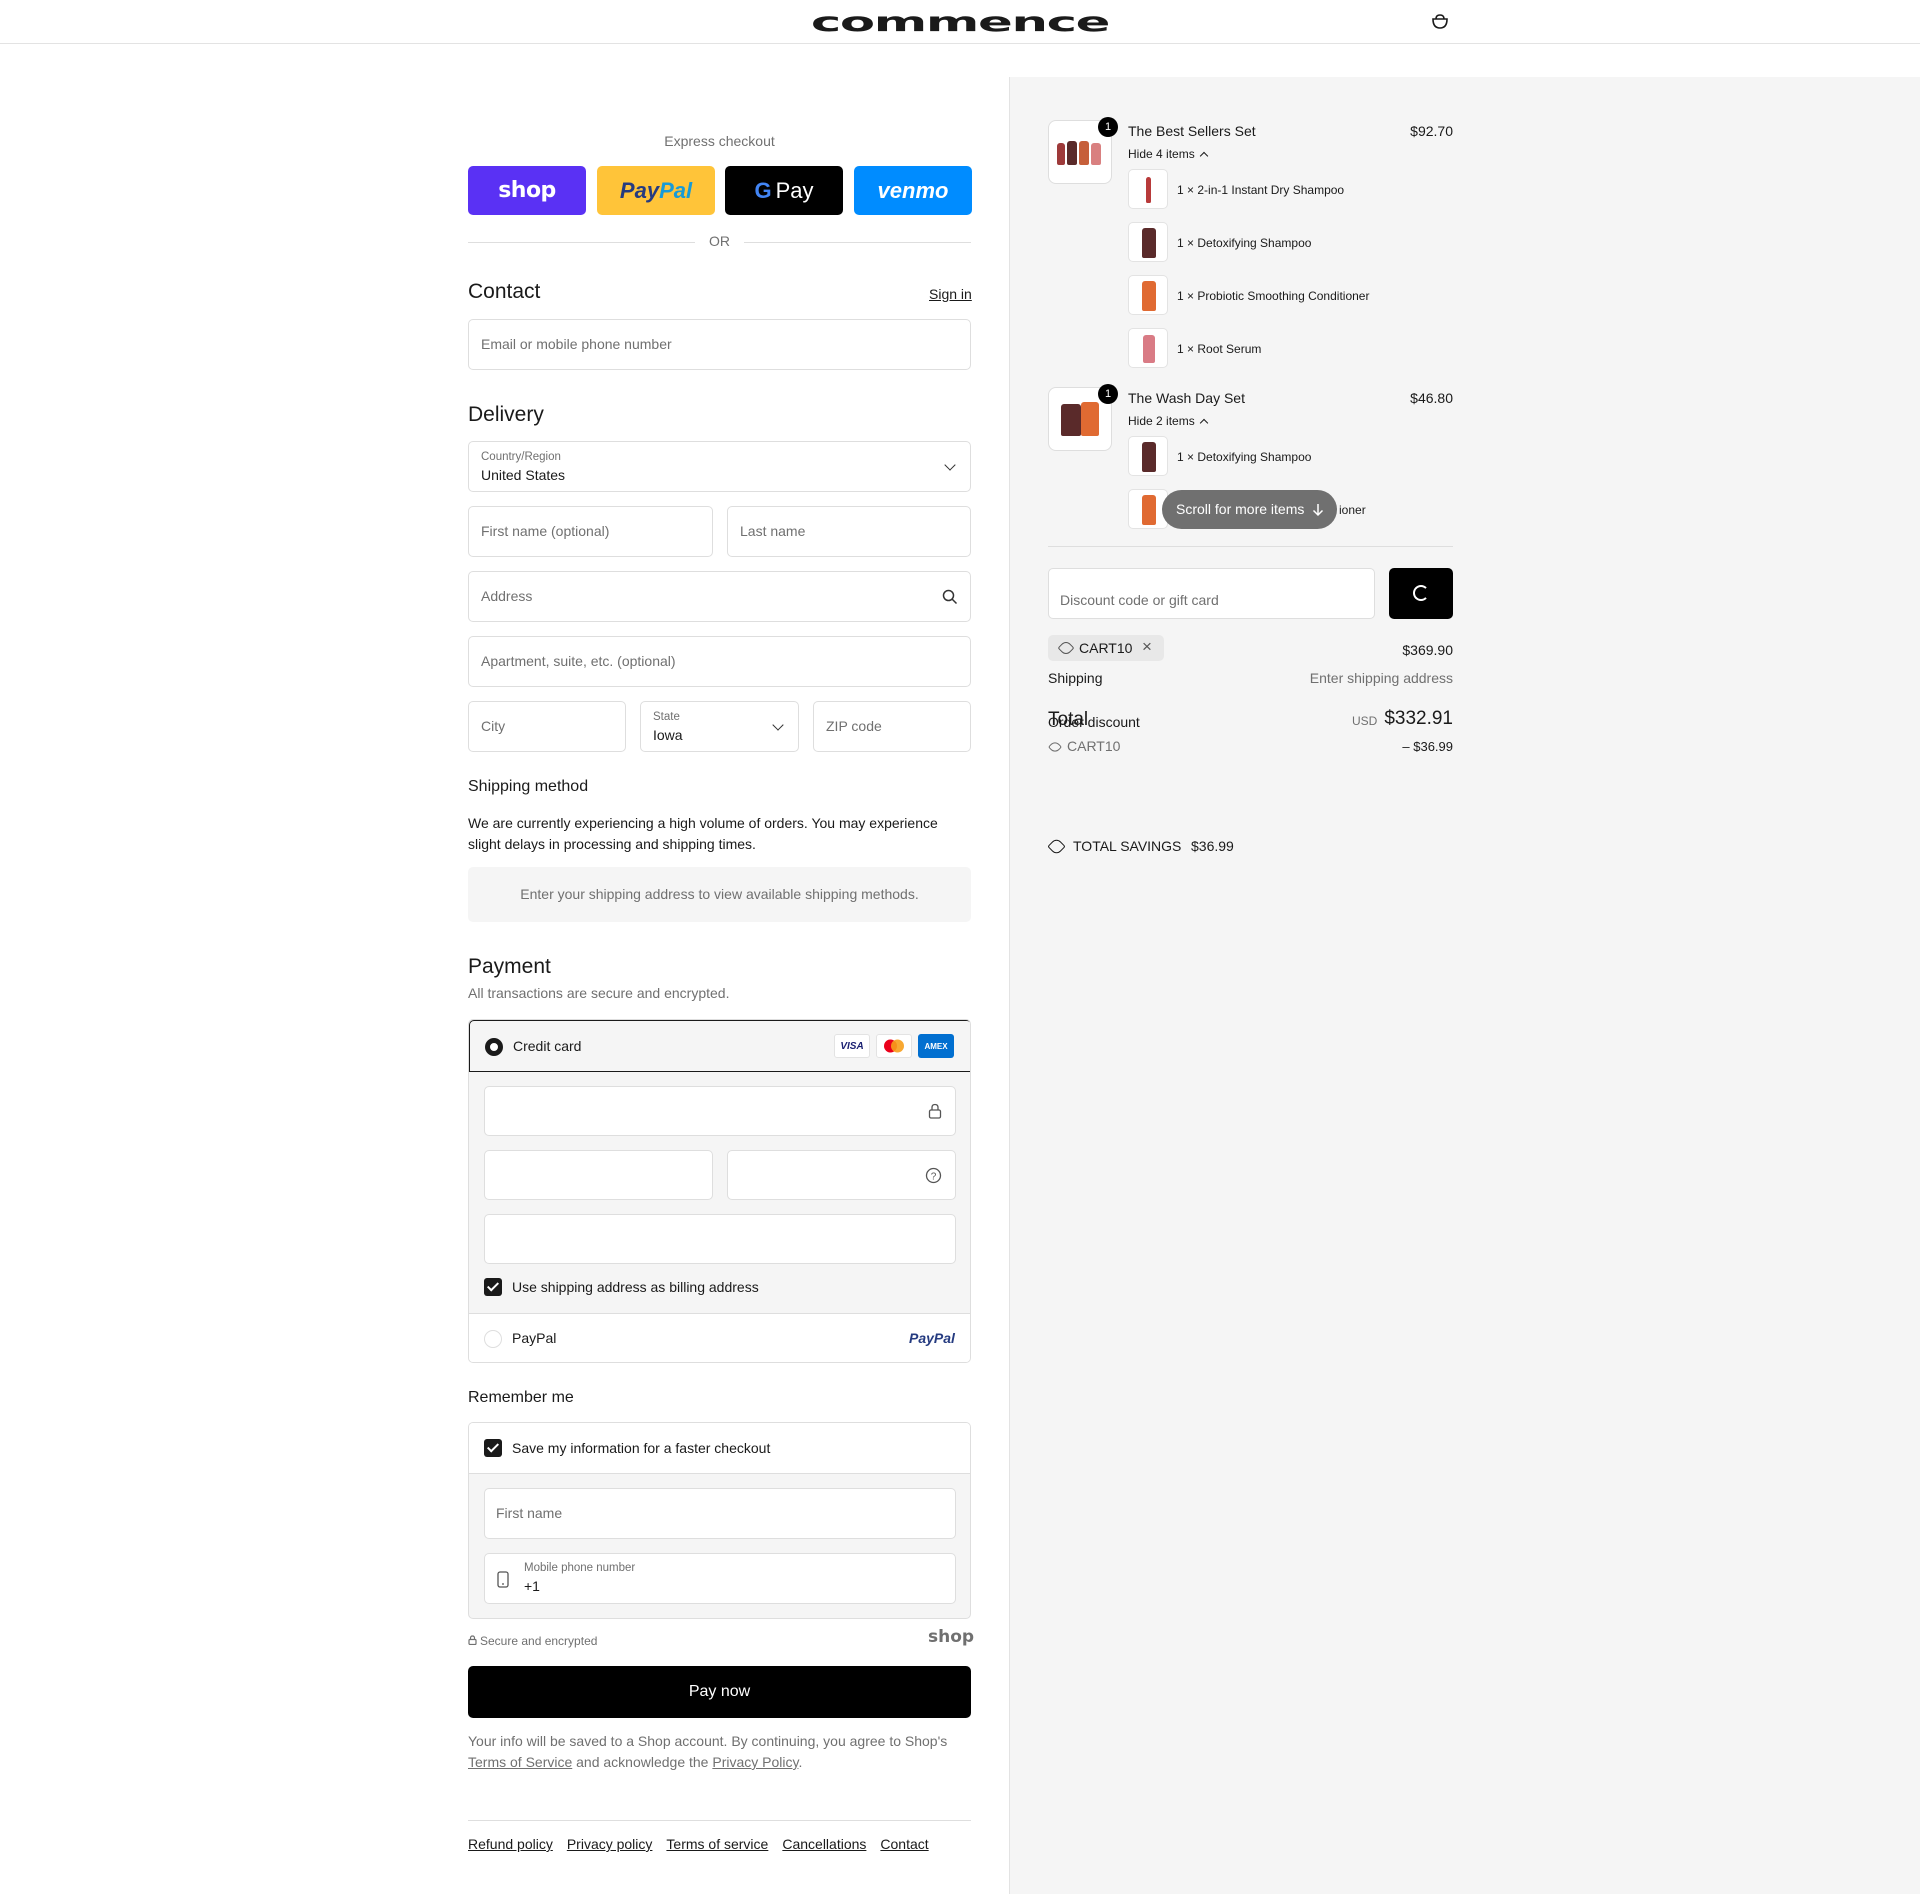  What do you see at coordinates (1418, 718) in the screenshot?
I see `total-value: $332.91` at bounding box center [1418, 718].